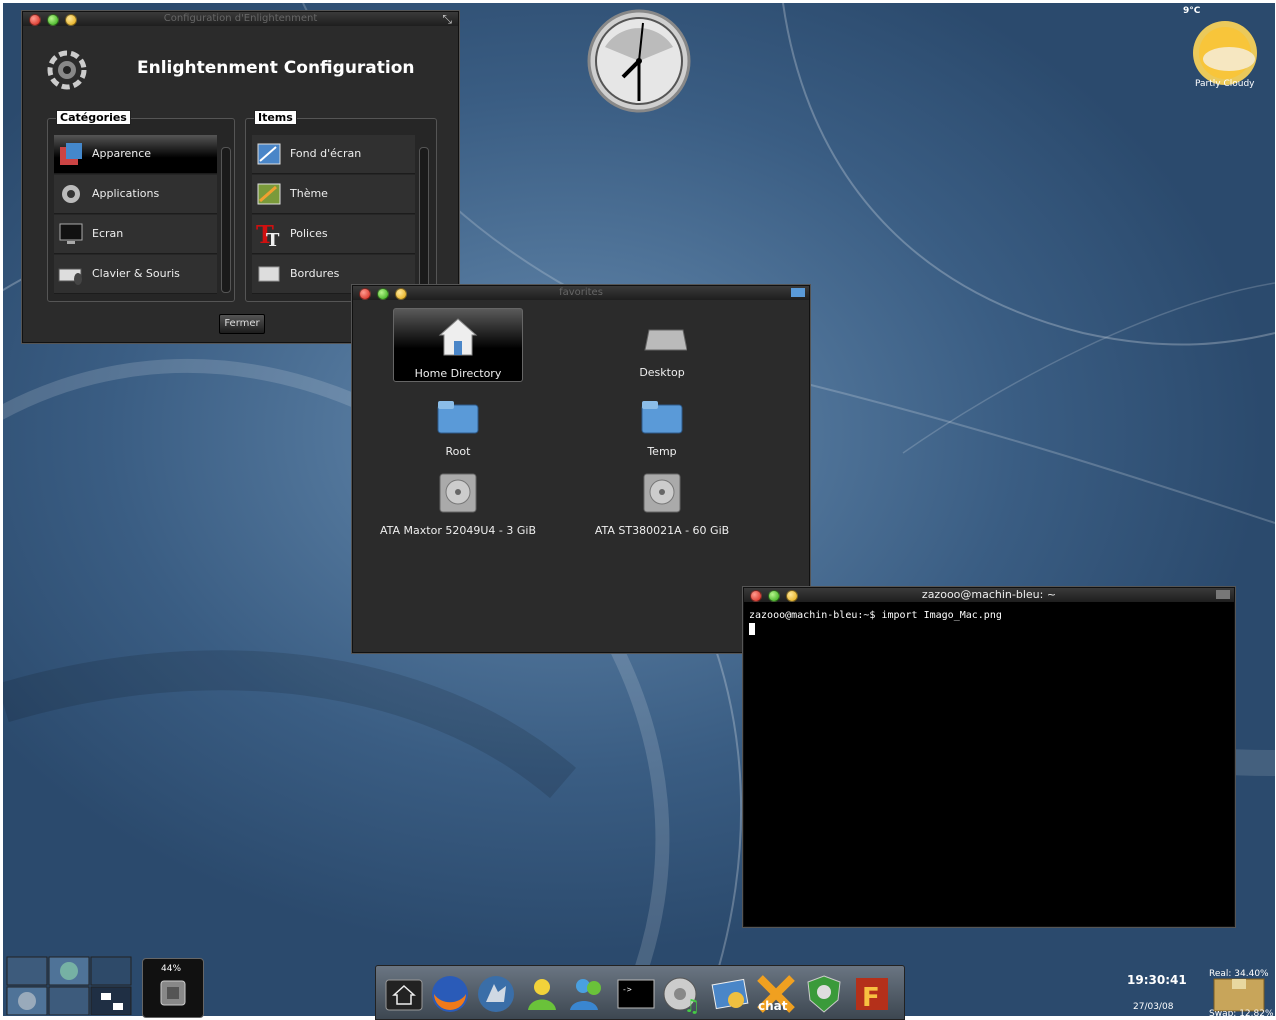 The width and height of the screenshot is (1276, 1020). What do you see at coordinates (242, 324) in the screenshot?
I see `fermer-button: Fermer` at bounding box center [242, 324].